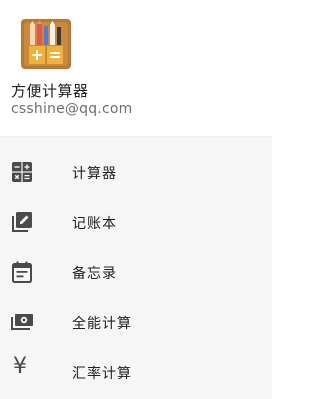 Image resolution: width=320 pixels, height=399 pixels. I want to click on money-icon, so click(22, 322).